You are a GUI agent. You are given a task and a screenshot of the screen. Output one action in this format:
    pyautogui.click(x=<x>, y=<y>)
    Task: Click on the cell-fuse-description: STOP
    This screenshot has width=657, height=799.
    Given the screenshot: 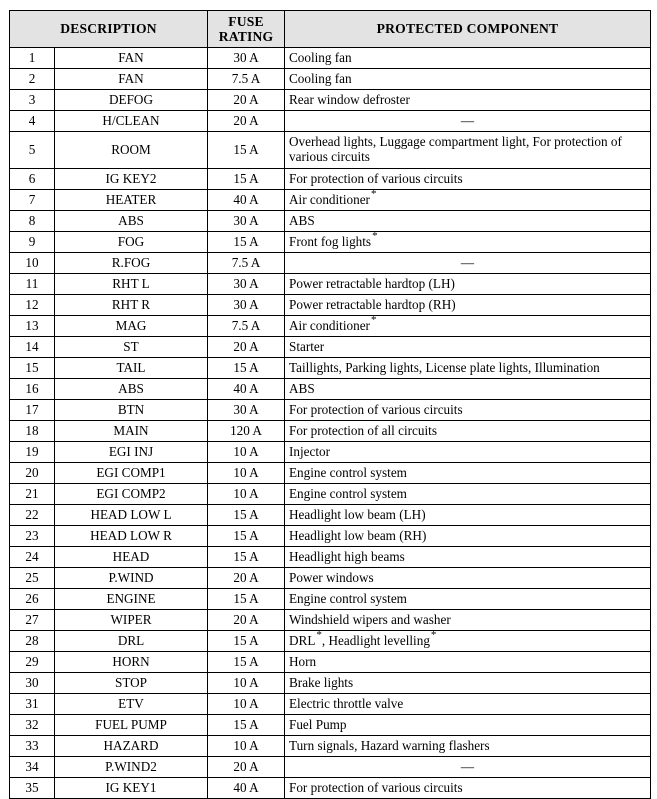 What is the action you would take?
    pyautogui.click(x=131, y=683)
    